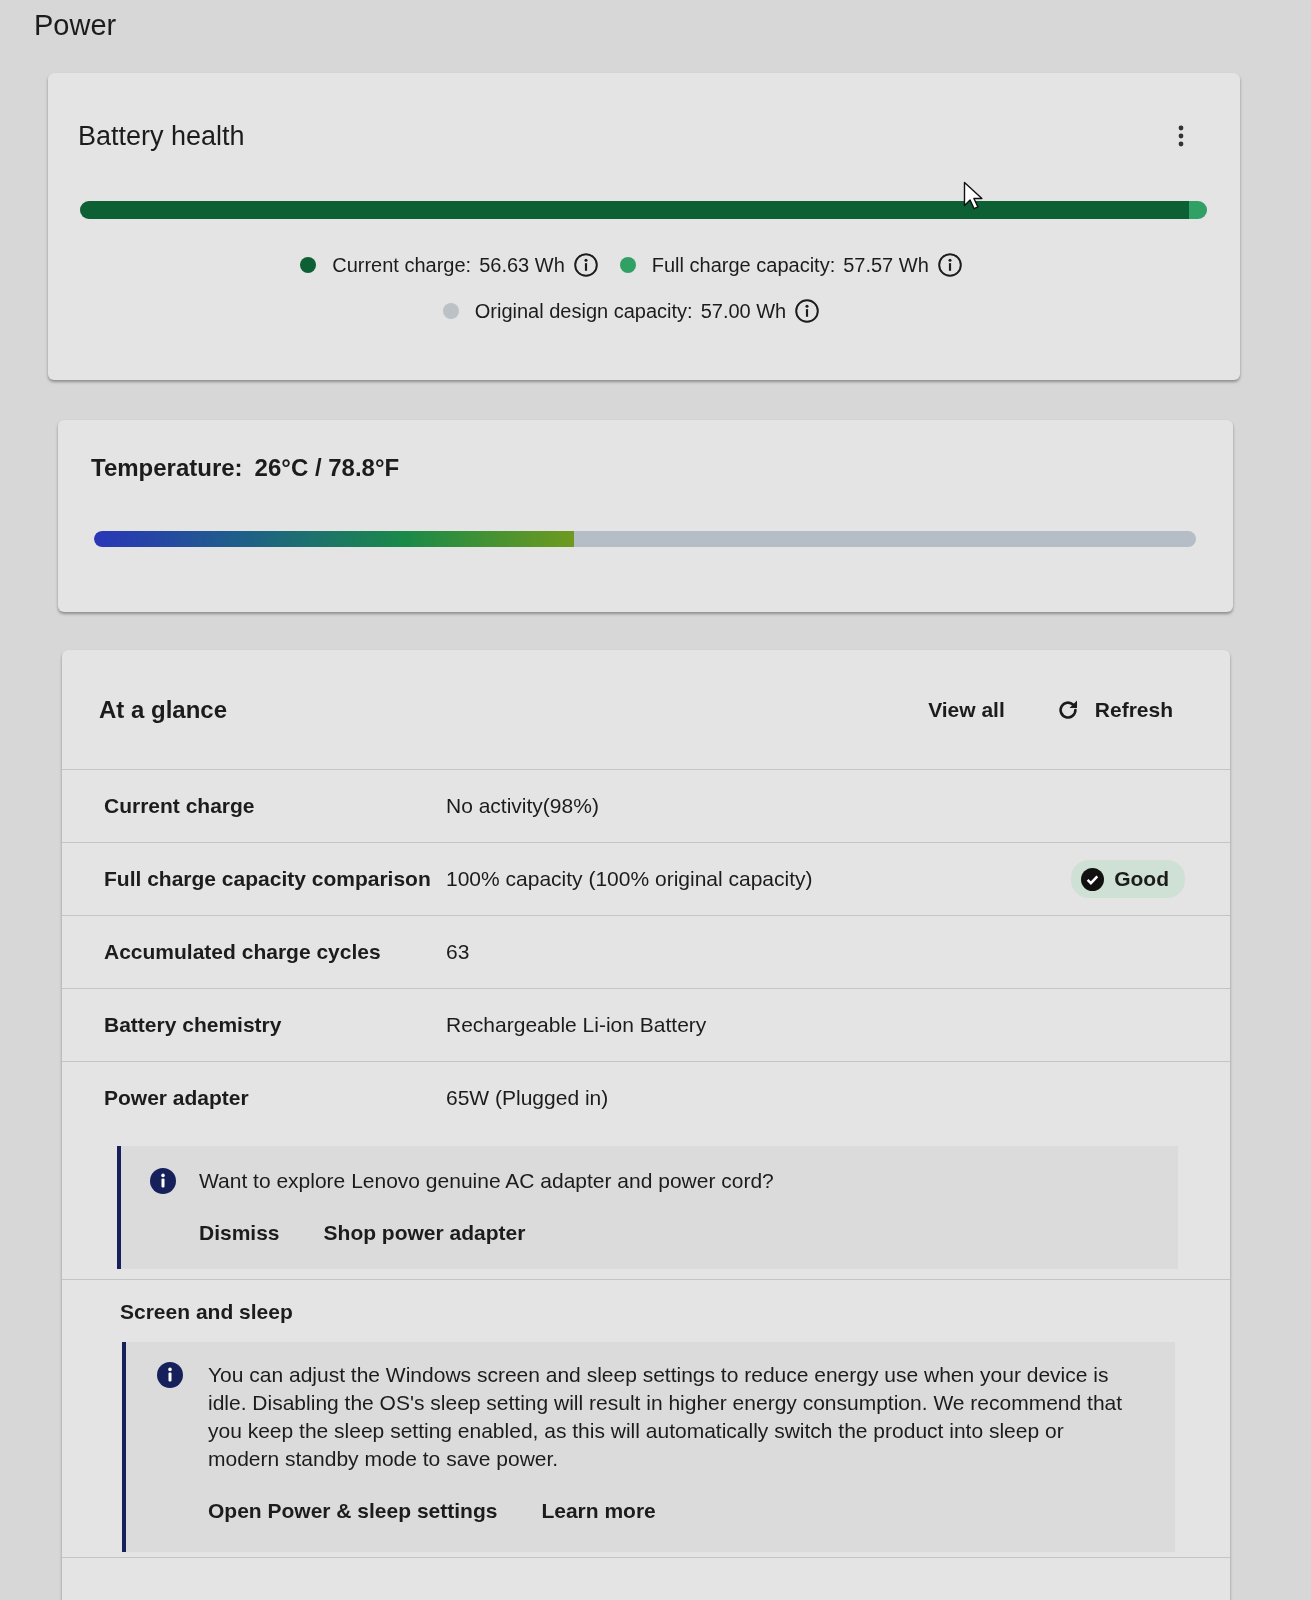  I want to click on banner-message: Want to explore Lenovo genuine AC adapter and power cord?, so click(486, 1181).